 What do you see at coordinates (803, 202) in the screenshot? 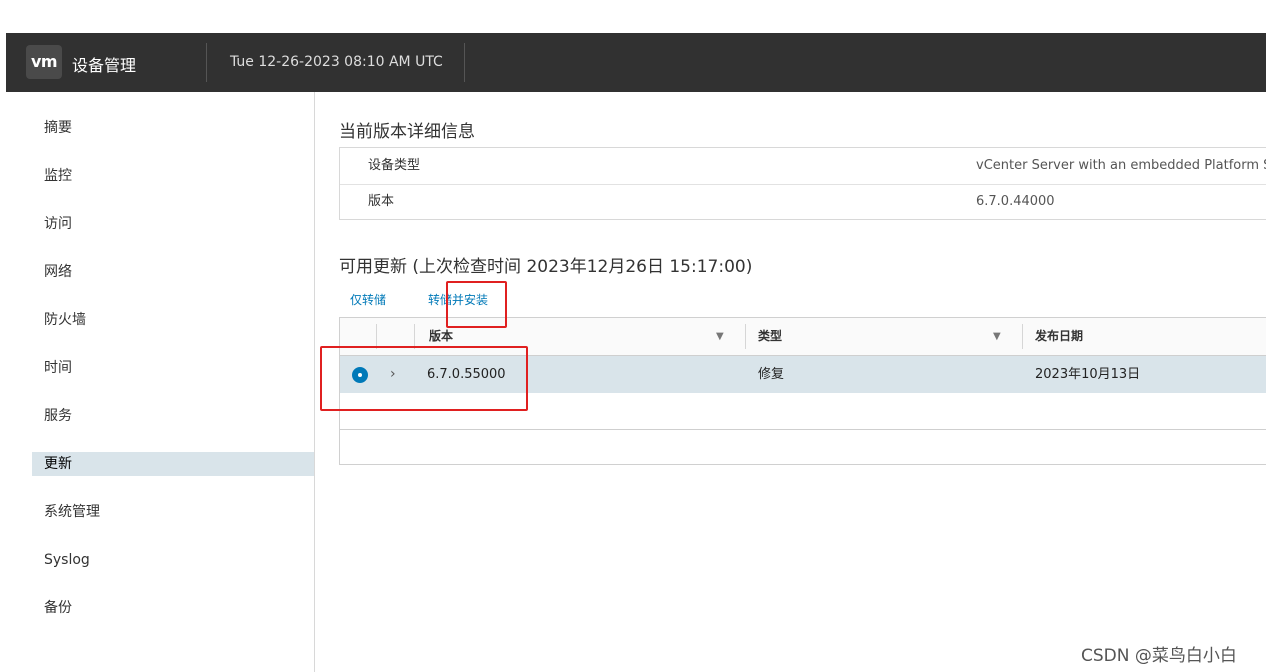
I see `detail-row: 版本 6.7.0.44000` at bounding box center [803, 202].